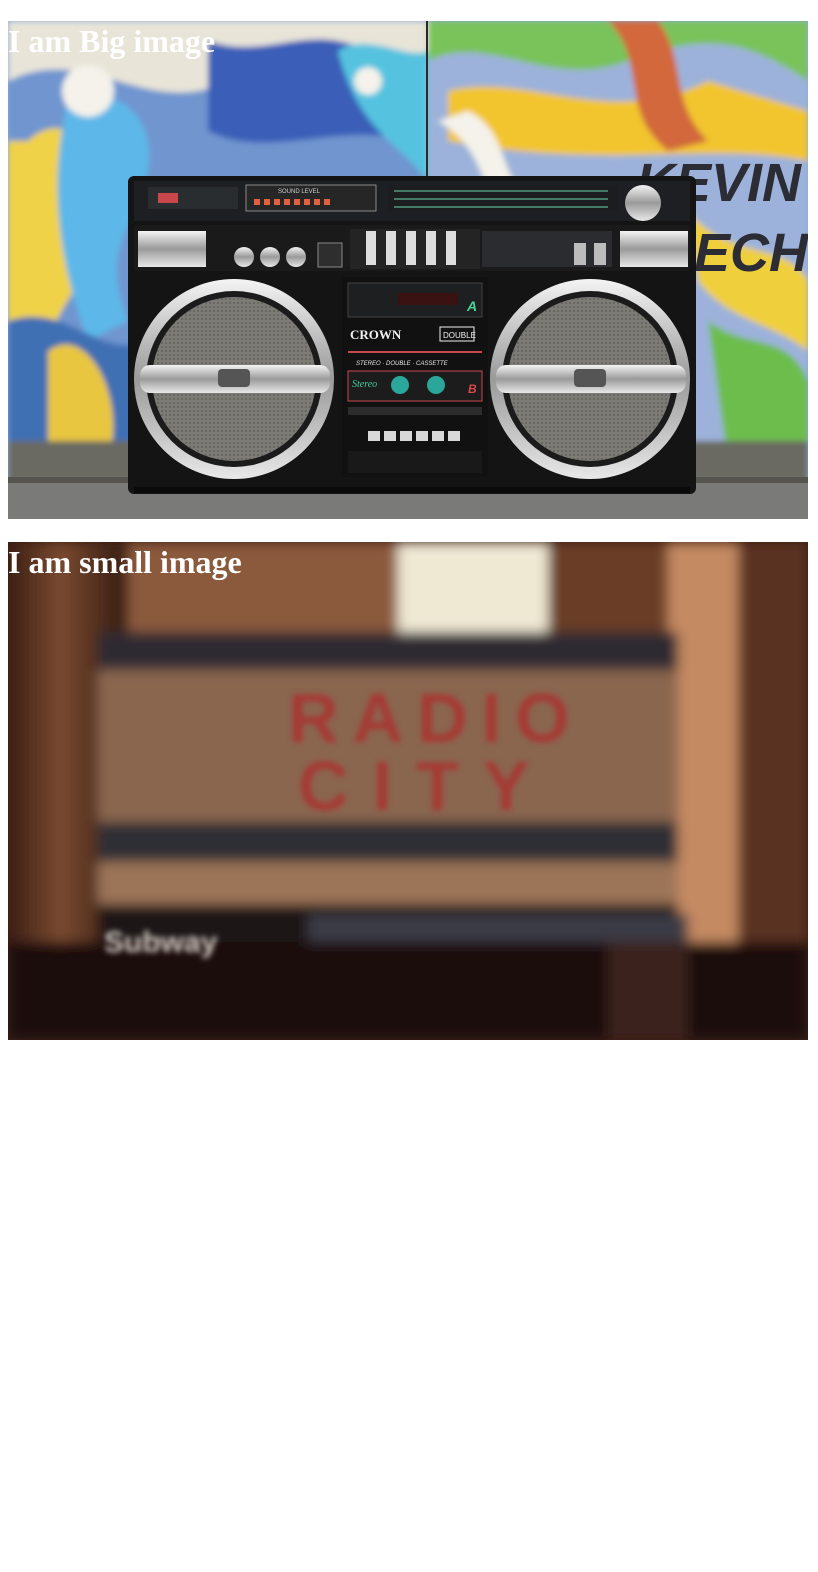 The height and width of the screenshot is (1572, 818). Describe the element at coordinates (376, 334) in the screenshot. I see `brand-label: CROWN` at that location.